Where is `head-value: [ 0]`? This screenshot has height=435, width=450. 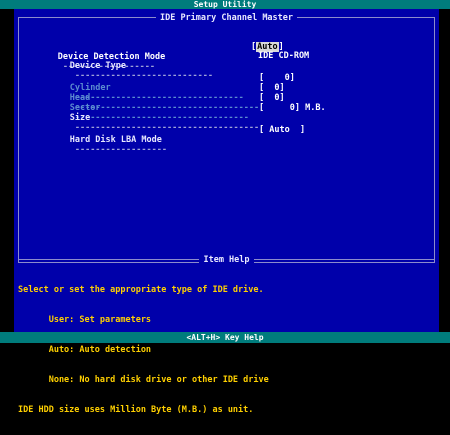
head-value: [ 0] is located at coordinates (272, 88).